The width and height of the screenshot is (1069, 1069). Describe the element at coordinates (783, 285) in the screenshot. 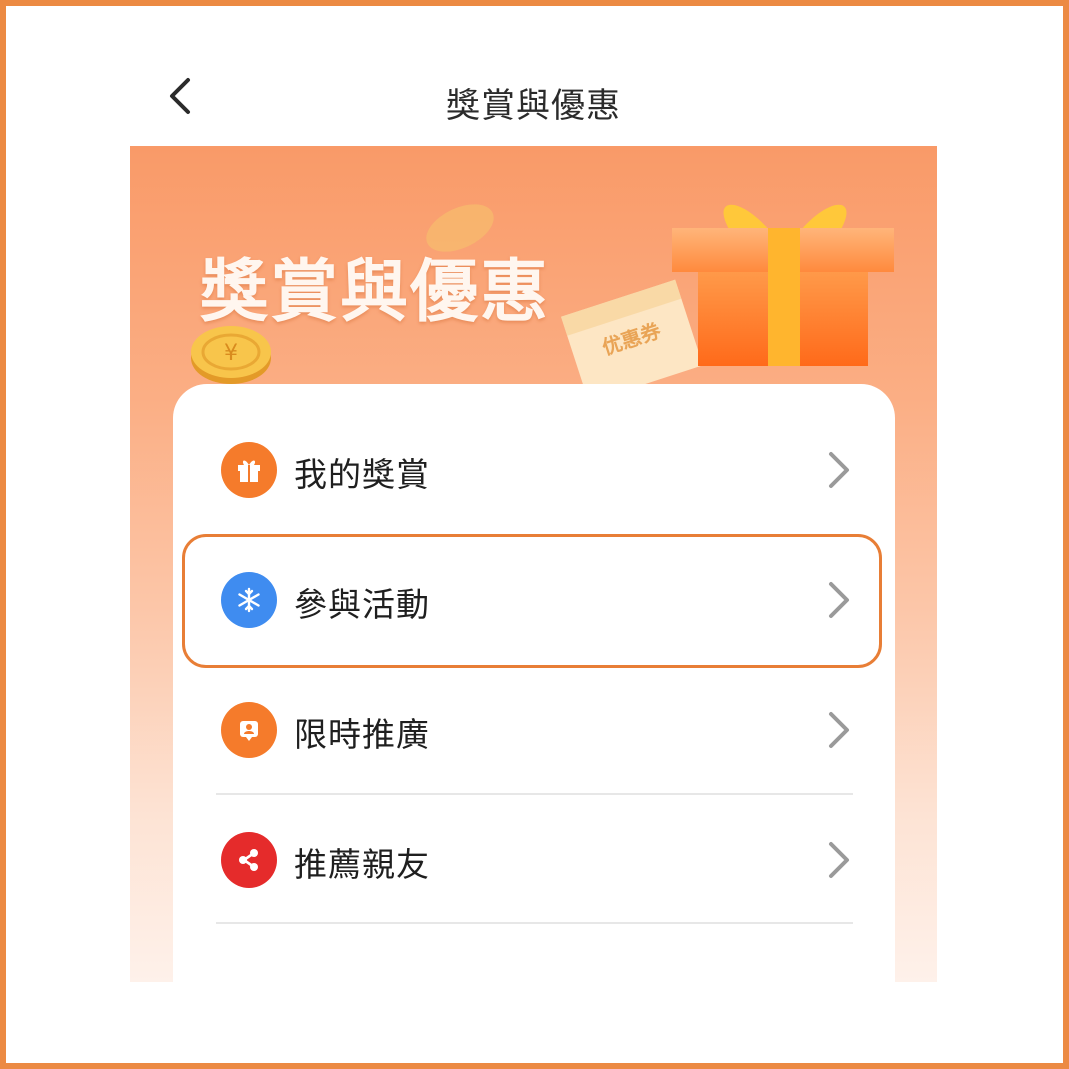

I see `gift-box-icon` at that location.